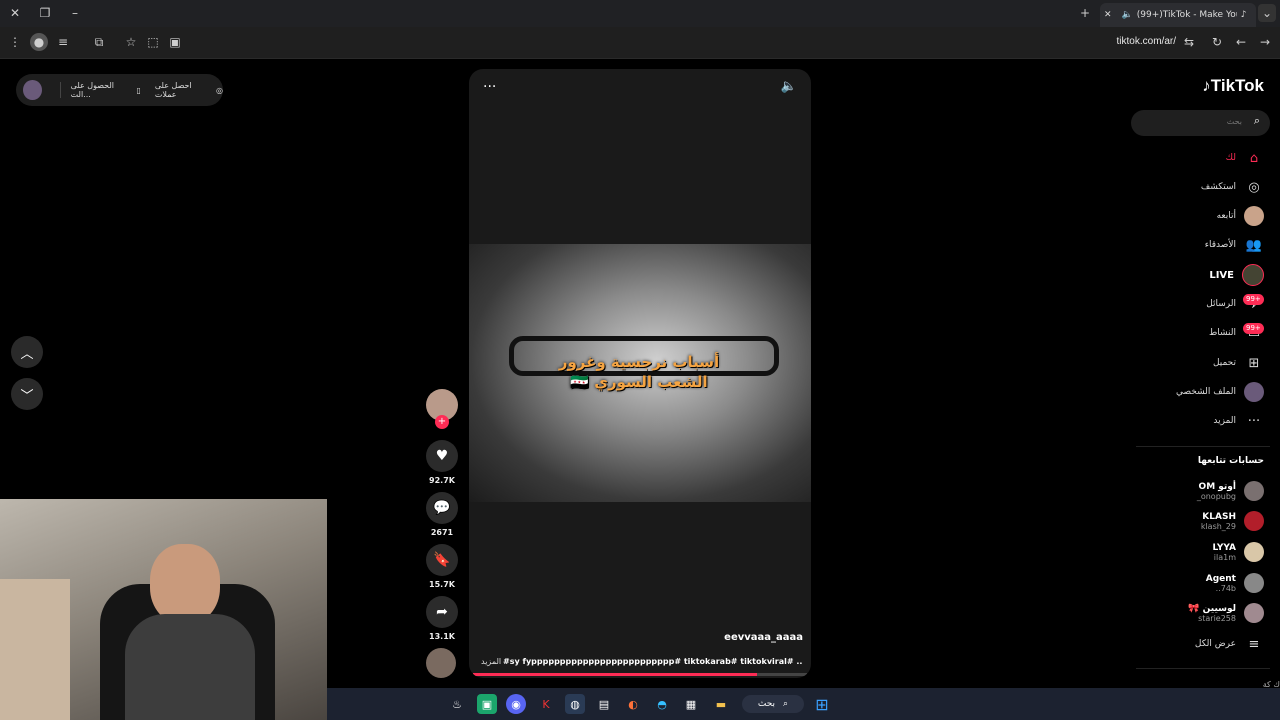 Image resolution: width=1280 pixels, height=720 pixels. What do you see at coordinates (1220, 245) in the screenshot?
I see `nav-label: الأصدقاء` at bounding box center [1220, 245].